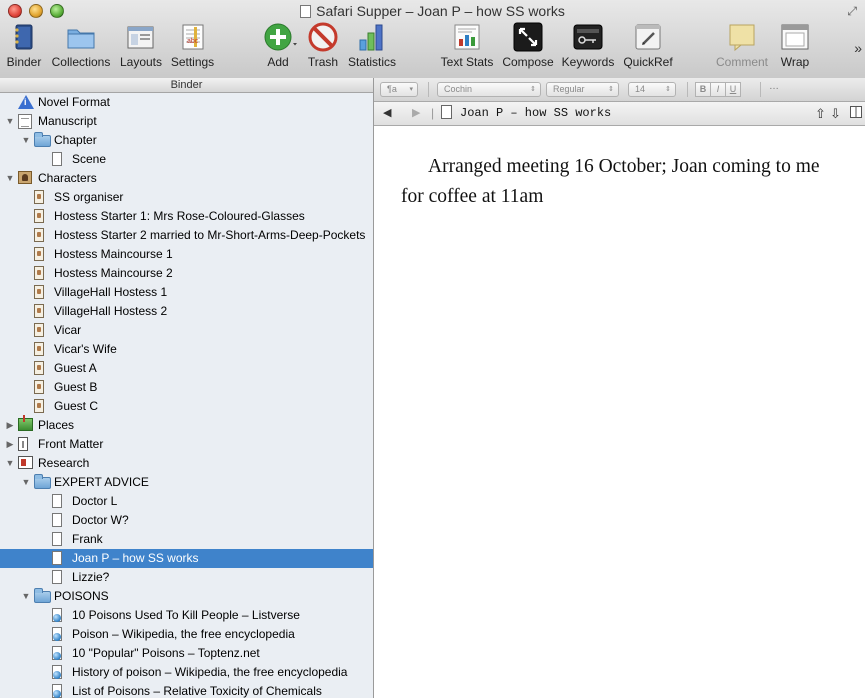 The height and width of the screenshot is (698, 865). Describe the element at coordinates (186, 121) in the screenshot. I see `binder-item: ▼ Manuscript` at that location.